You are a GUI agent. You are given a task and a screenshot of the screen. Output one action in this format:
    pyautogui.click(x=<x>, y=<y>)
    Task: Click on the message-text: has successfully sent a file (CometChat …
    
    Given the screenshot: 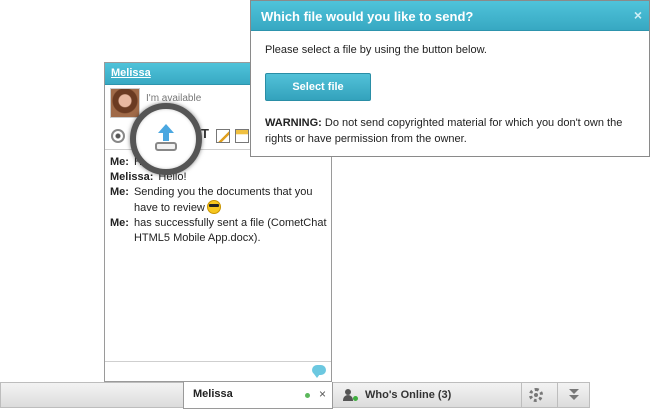 What is the action you would take?
    pyautogui.click(x=230, y=230)
    